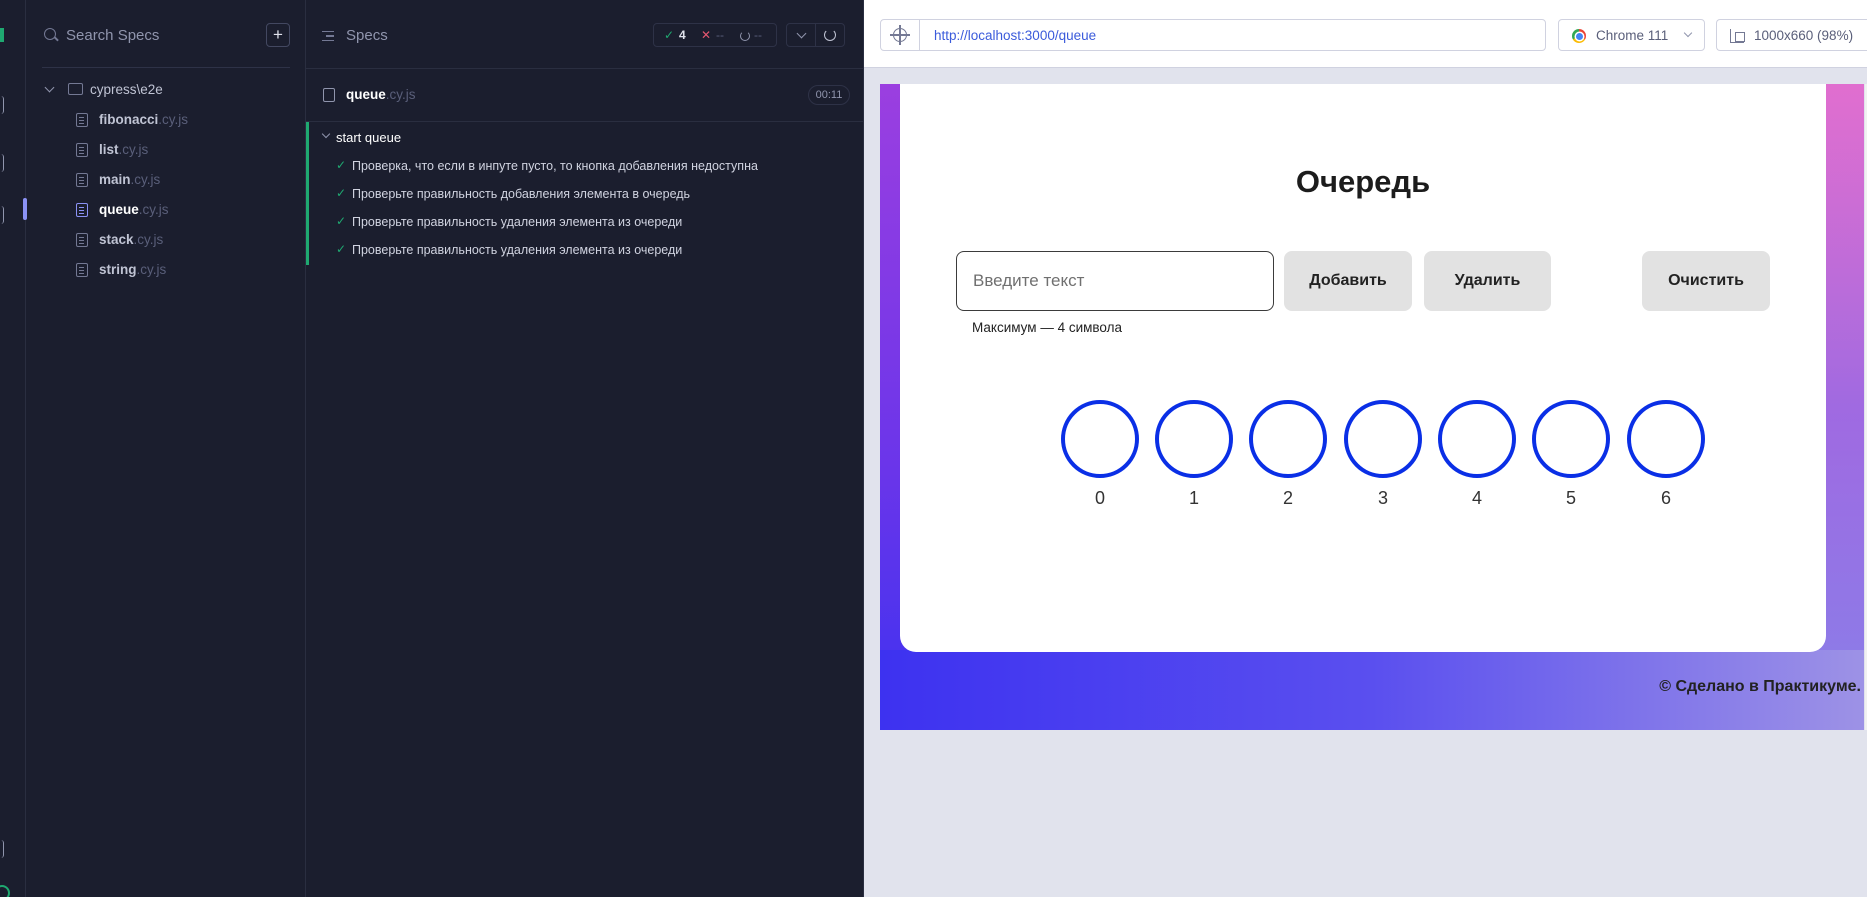  I want to click on pending-count: --, so click(758, 35).